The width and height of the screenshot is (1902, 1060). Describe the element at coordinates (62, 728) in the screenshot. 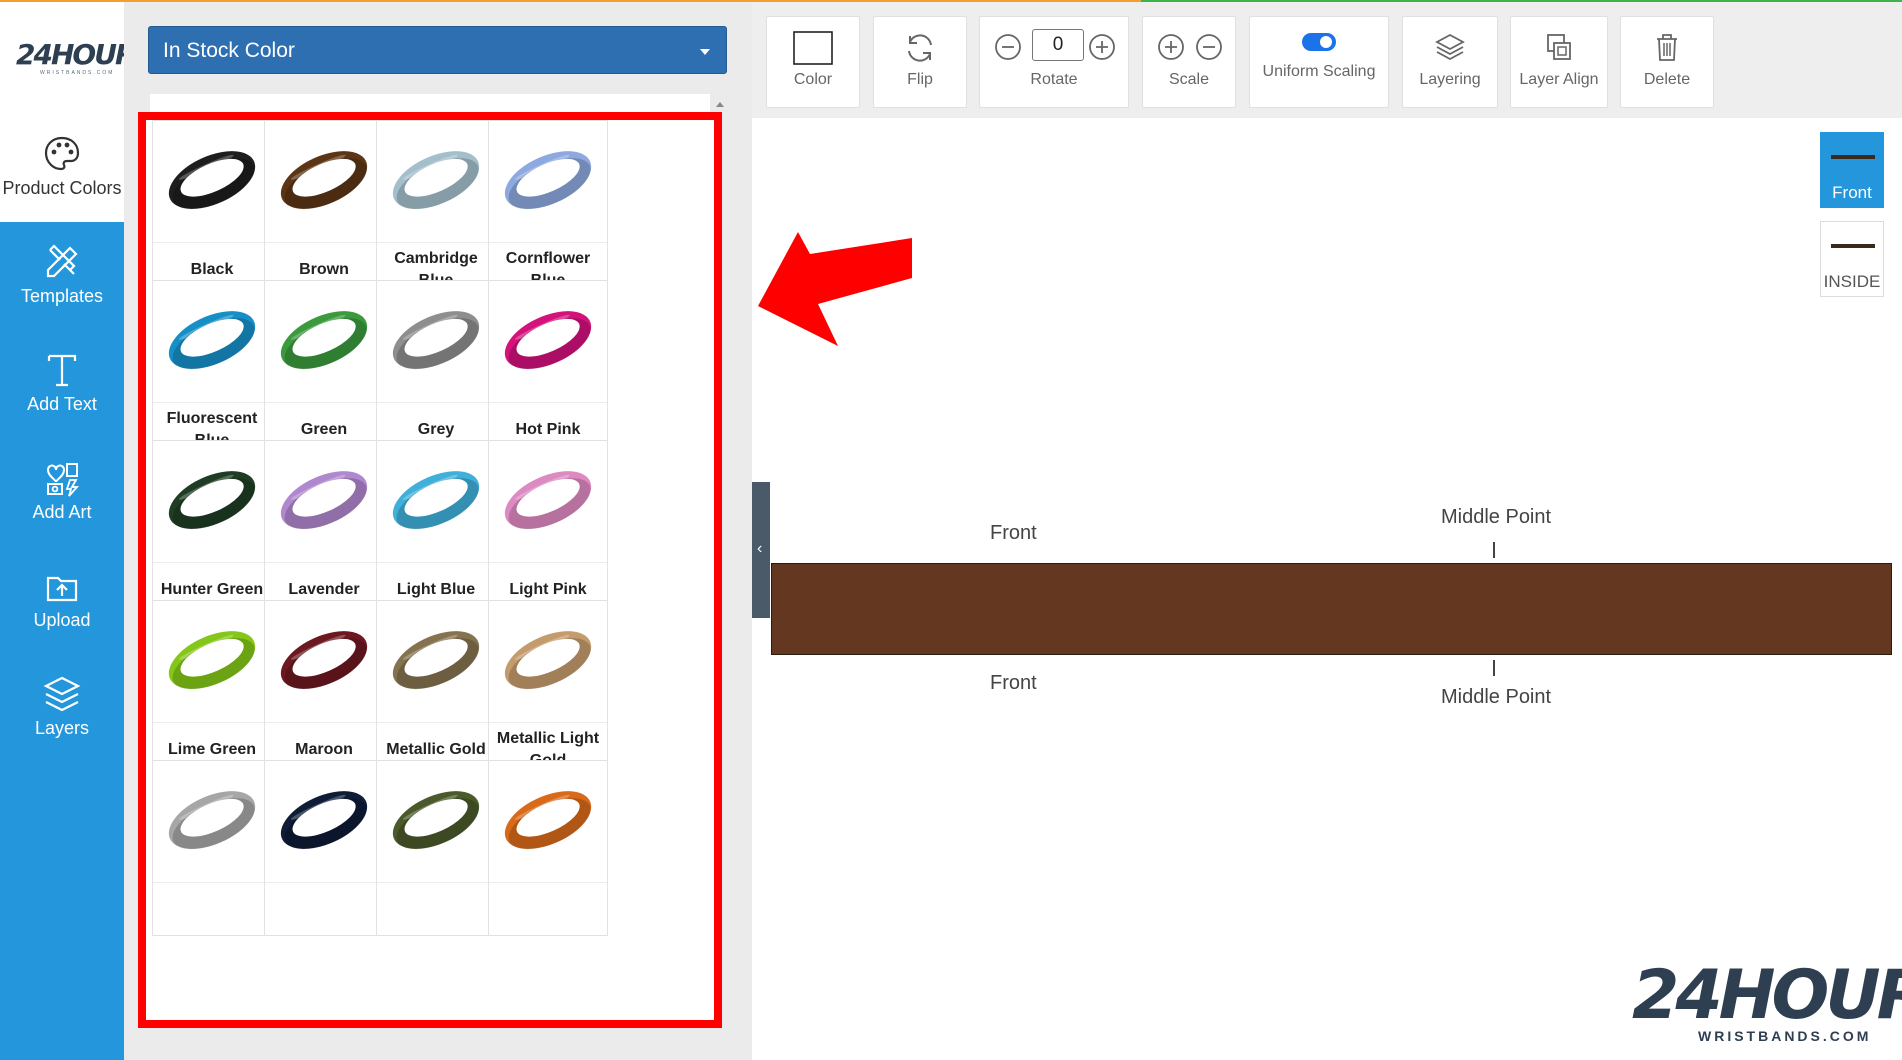

I see `nav-label-layers: Layers` at that location.